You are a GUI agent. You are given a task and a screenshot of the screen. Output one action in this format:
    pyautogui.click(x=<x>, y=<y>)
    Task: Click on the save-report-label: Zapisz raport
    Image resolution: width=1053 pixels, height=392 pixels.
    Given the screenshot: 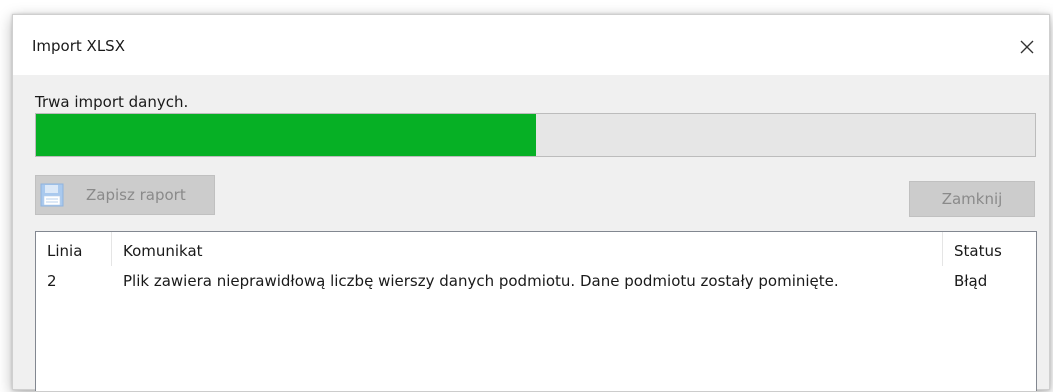 What is the action you would take?
    pyautogui.click(x=136, y=195)
    